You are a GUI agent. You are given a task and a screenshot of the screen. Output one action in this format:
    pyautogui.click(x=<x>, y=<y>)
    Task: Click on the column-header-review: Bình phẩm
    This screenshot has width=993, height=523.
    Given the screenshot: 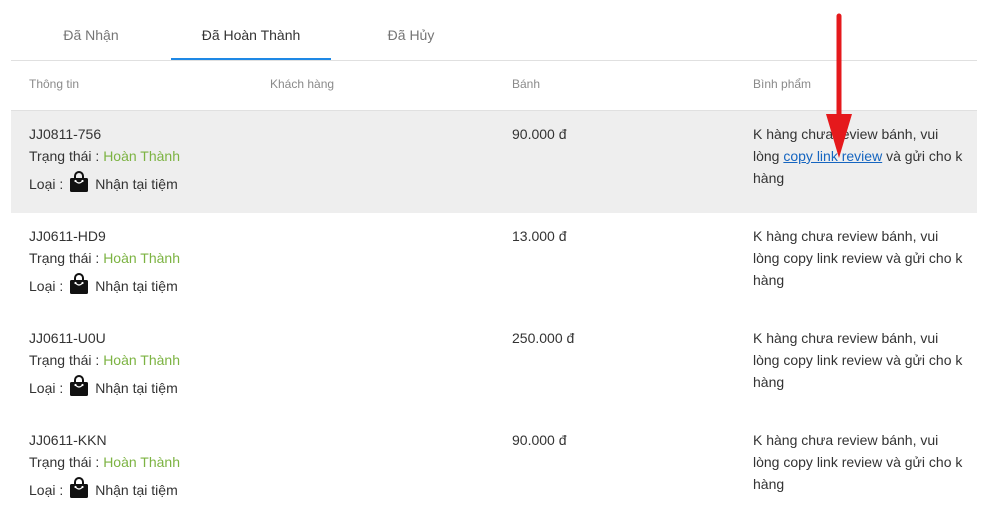 What is the action you would take?
    pyautogui.click(x=782, y=84)
    